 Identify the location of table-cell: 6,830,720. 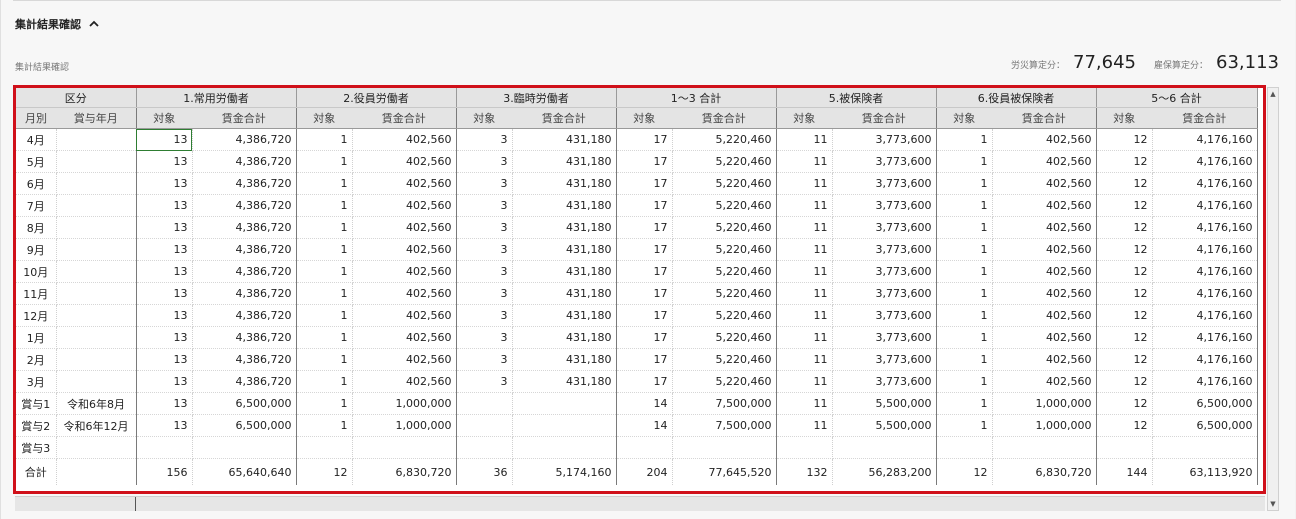
(404, 471).